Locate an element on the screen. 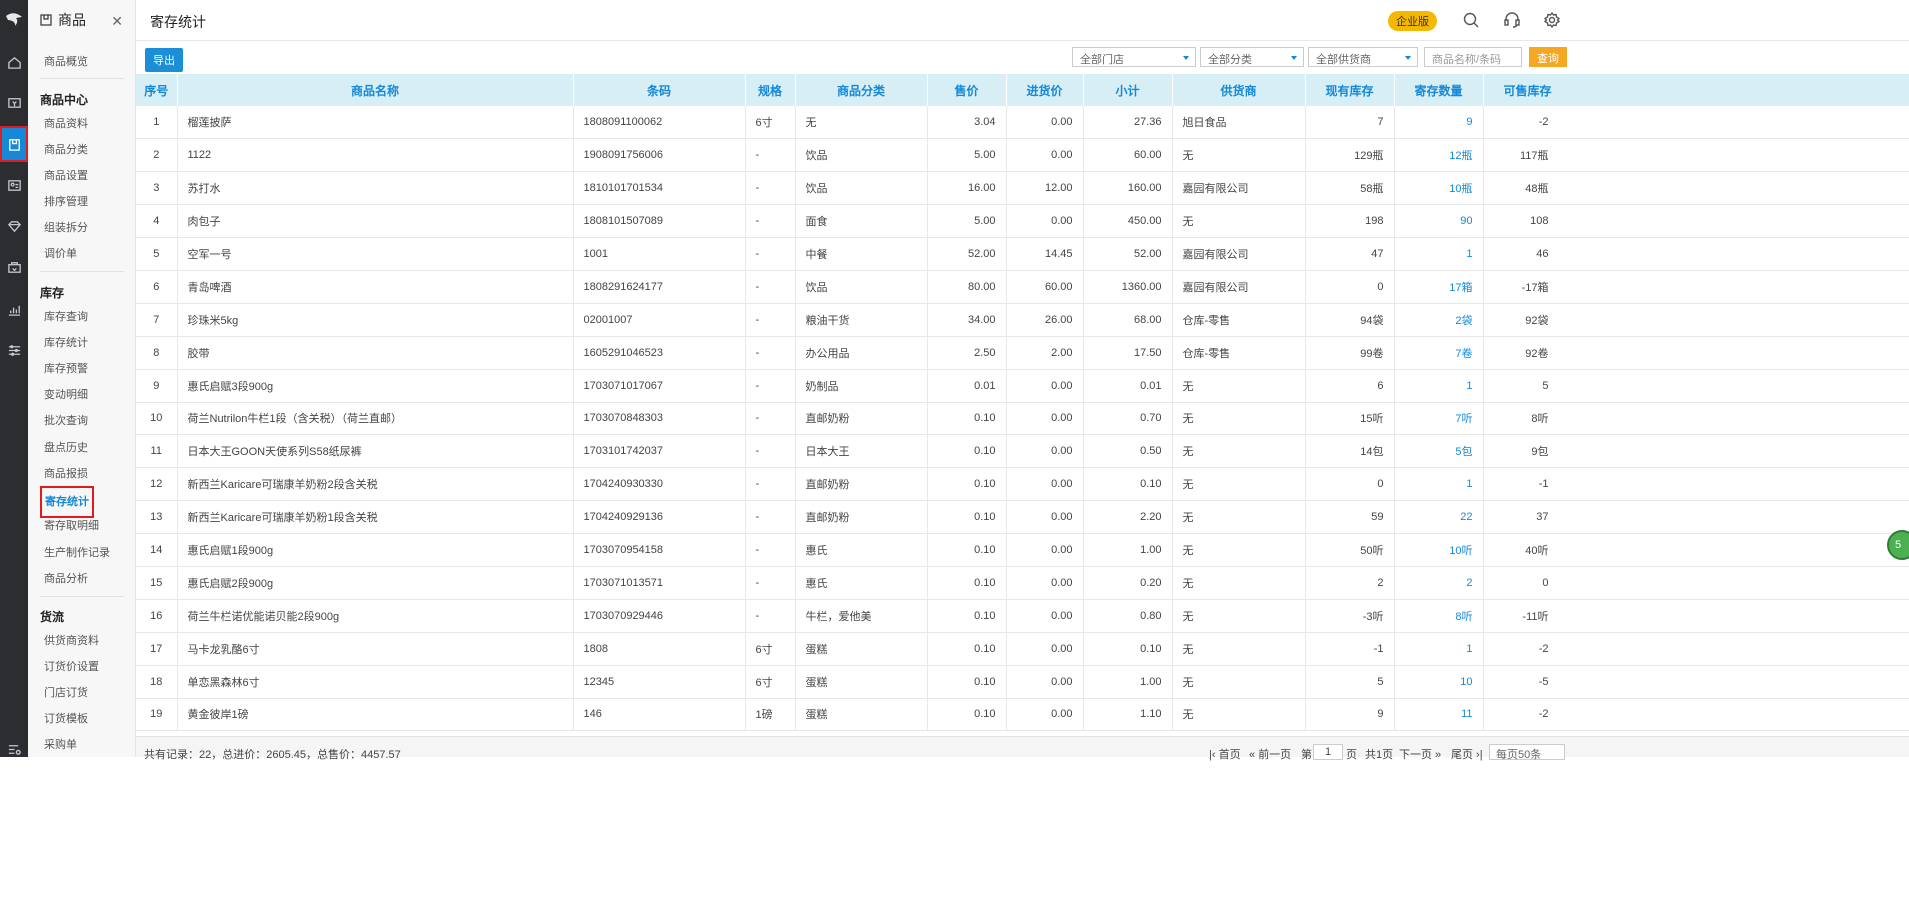 The width and height of the screenshot is (1909, 922). deposit-quantity-link: 12瓶 is located at coordinates (1439, 155).